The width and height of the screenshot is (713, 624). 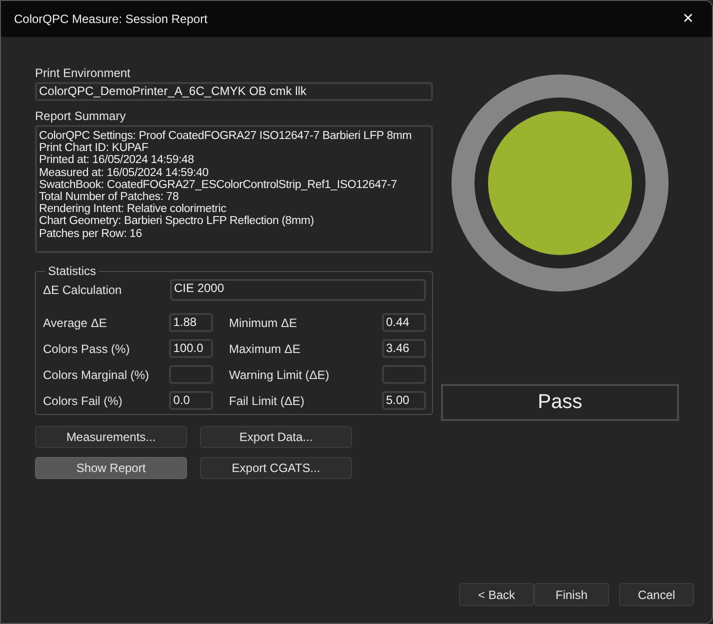 I want to click on field-label: Colors Fail (%), so click(x=83, y=401).